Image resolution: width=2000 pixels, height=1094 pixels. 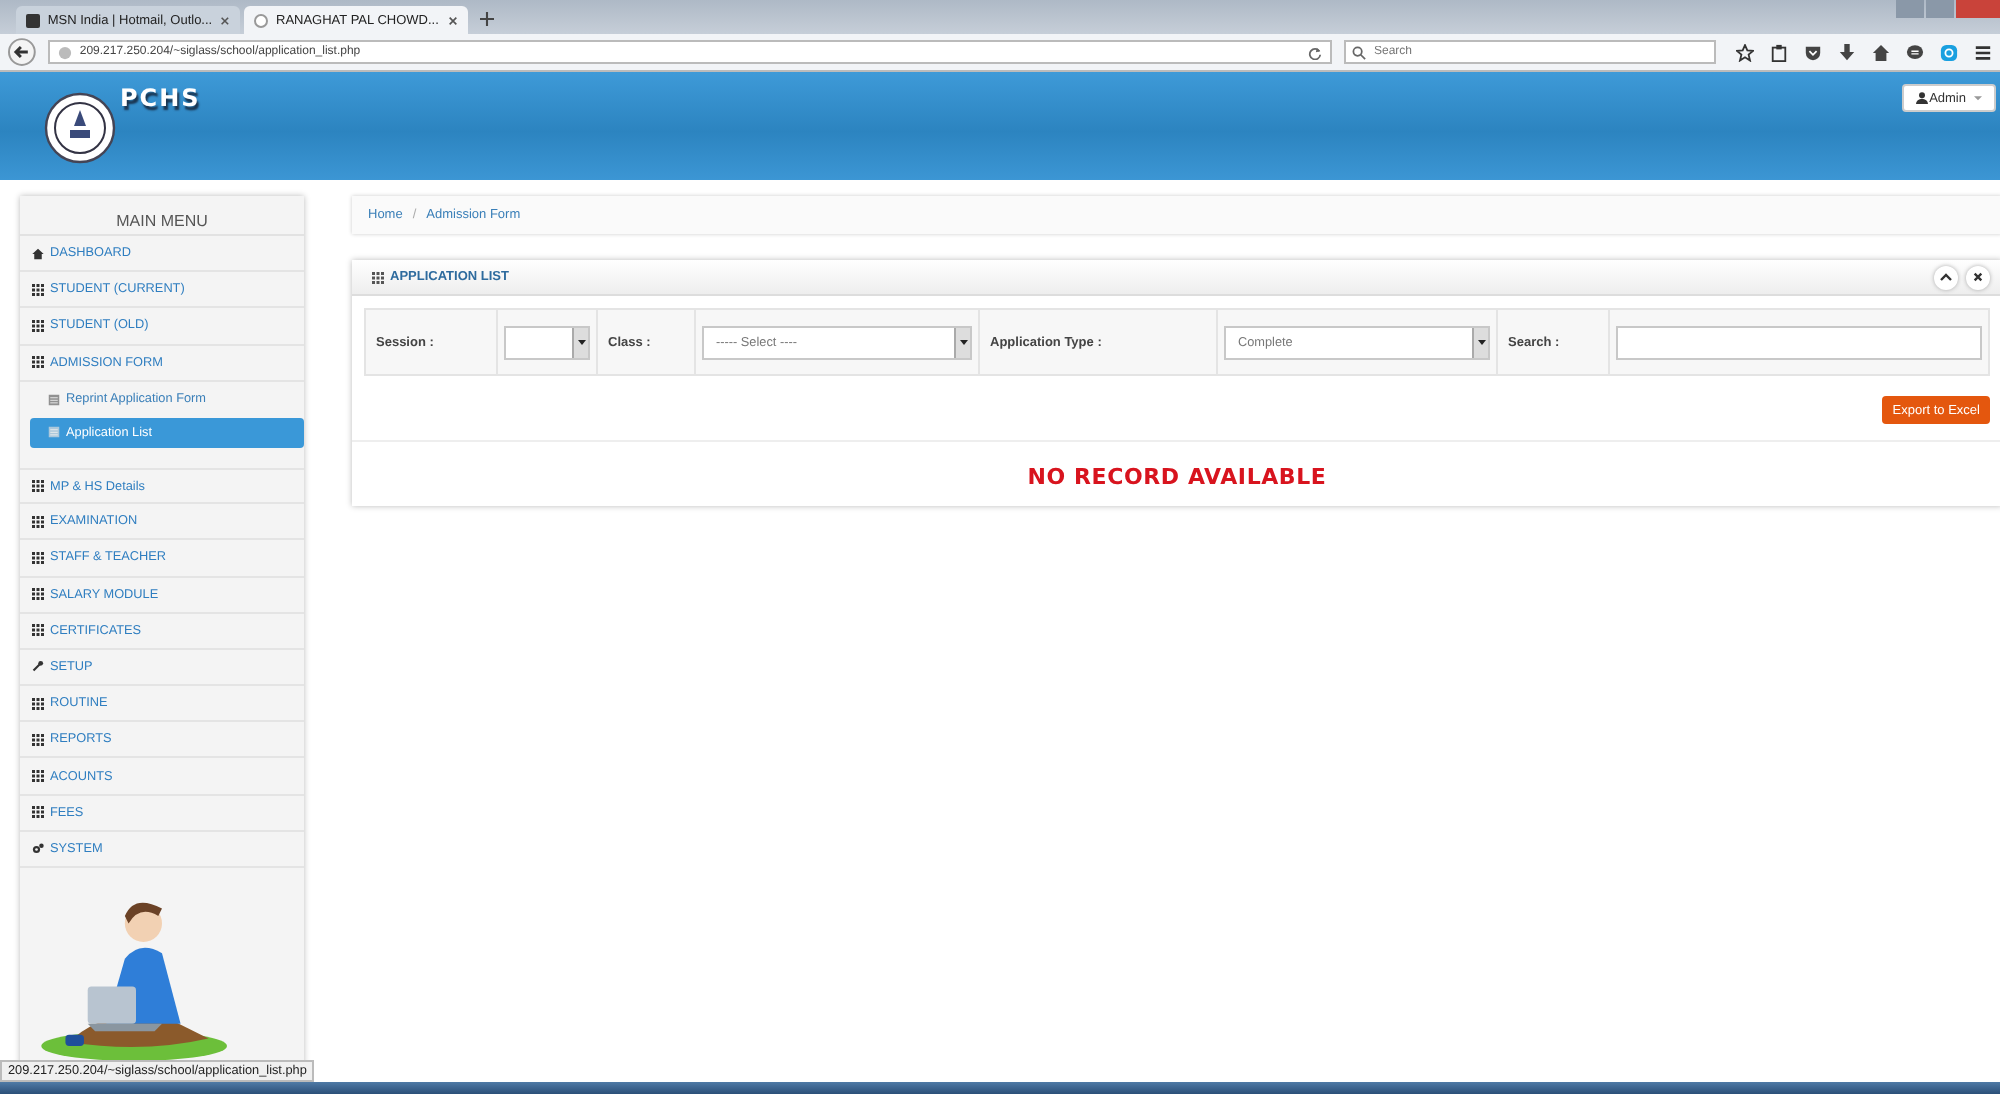 I want to click on user-icon, so click(x=1921, y=98).